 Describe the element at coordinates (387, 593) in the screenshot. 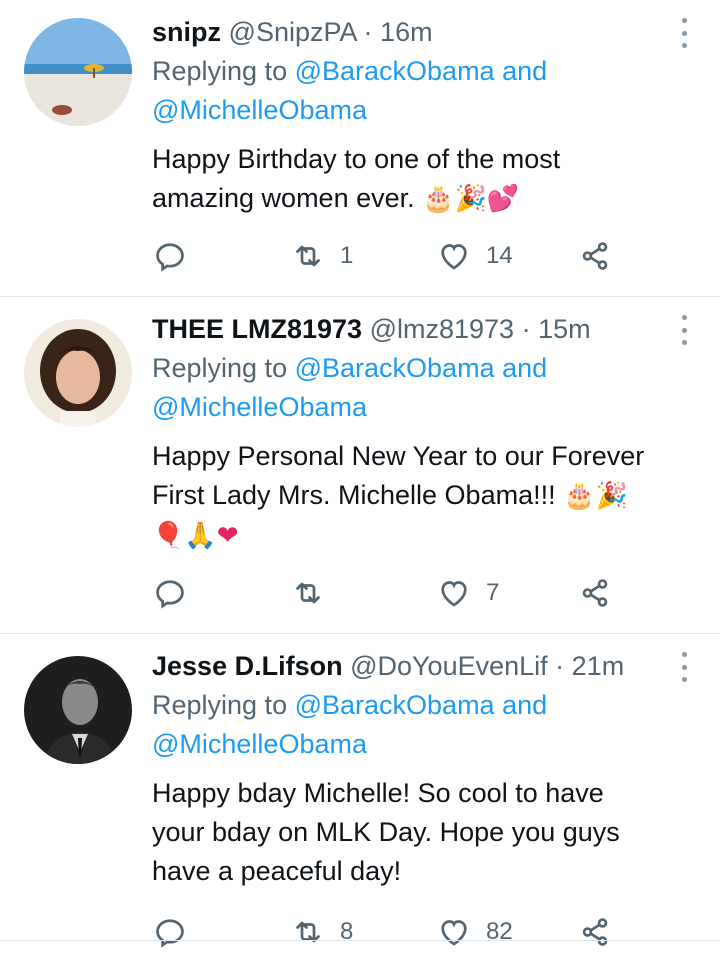

I see `action-bar: 7` at that location.